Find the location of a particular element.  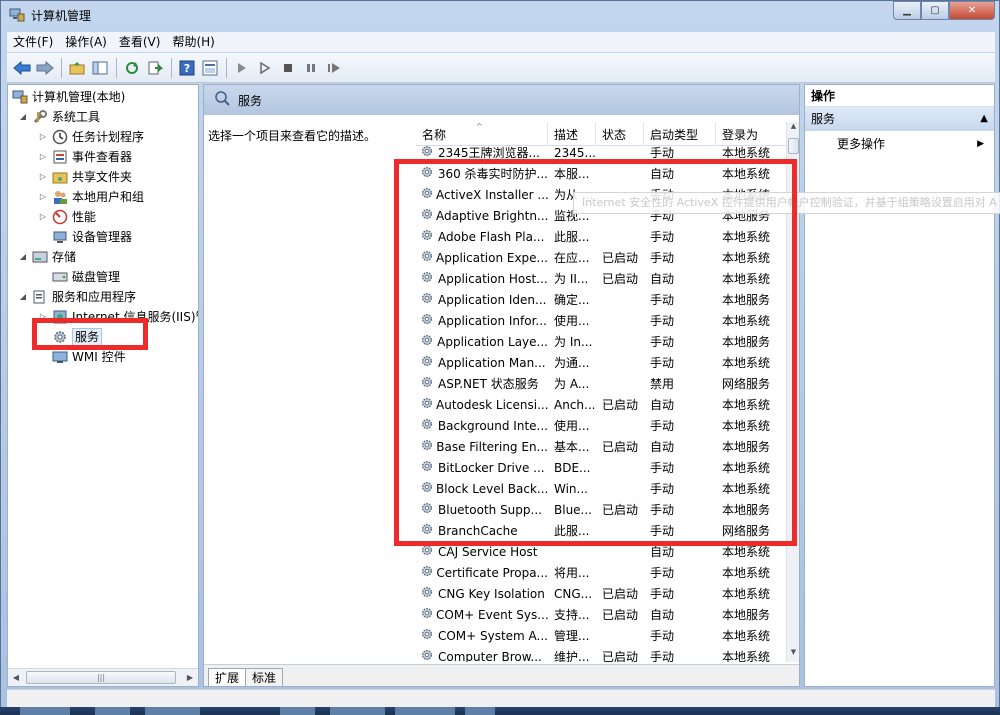

service-row: COM+ System A... 管理... 手动 本地系统 is located at coordinates (601, 635).